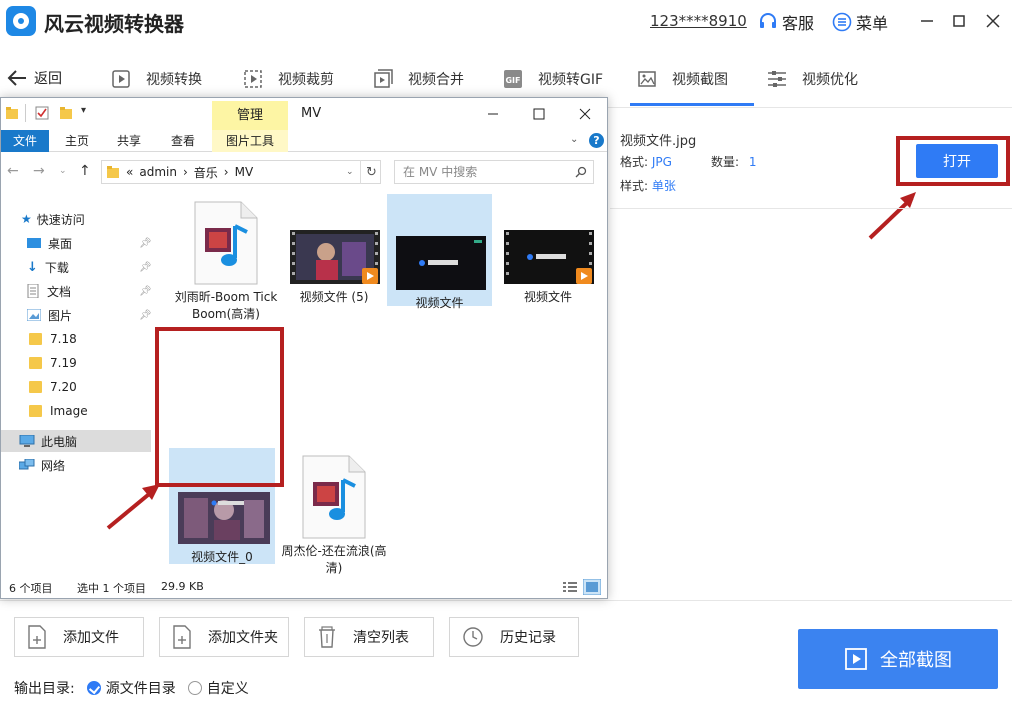 Image resolution: width=1012 pixels, height=712 pixels. I want to click on tab-video-optimize: 视频优化, so click(812, 79).